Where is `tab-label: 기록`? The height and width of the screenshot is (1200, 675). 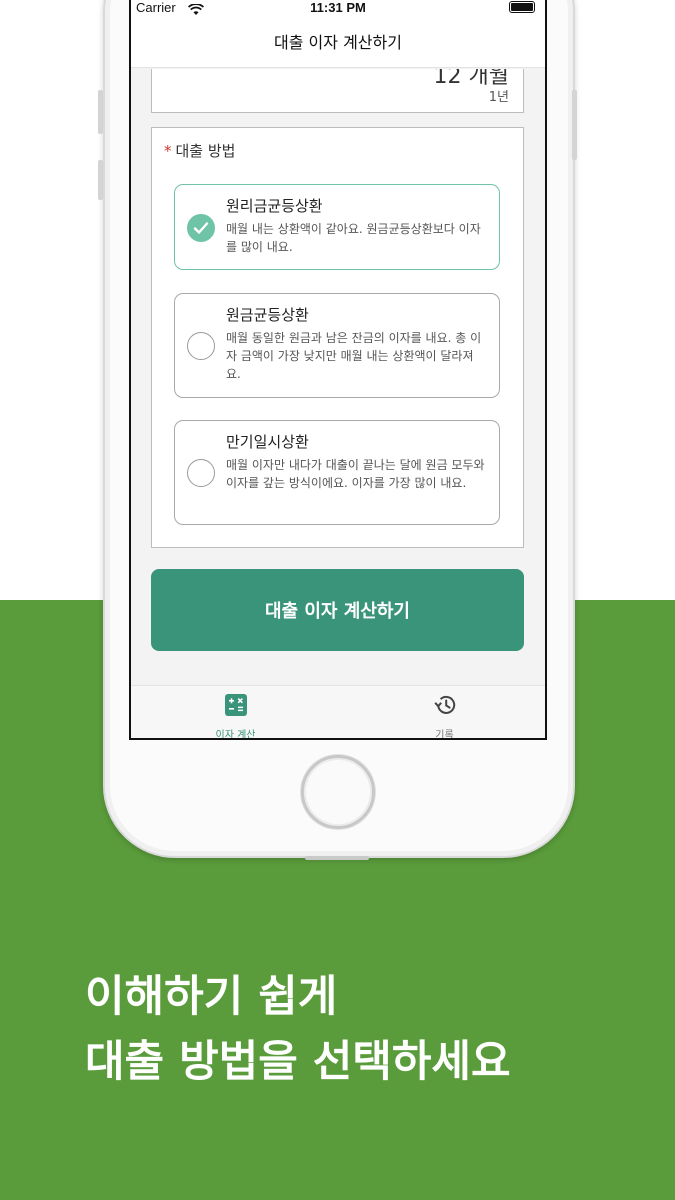
tab-label: 기록 is located at coordinates (444, 735).